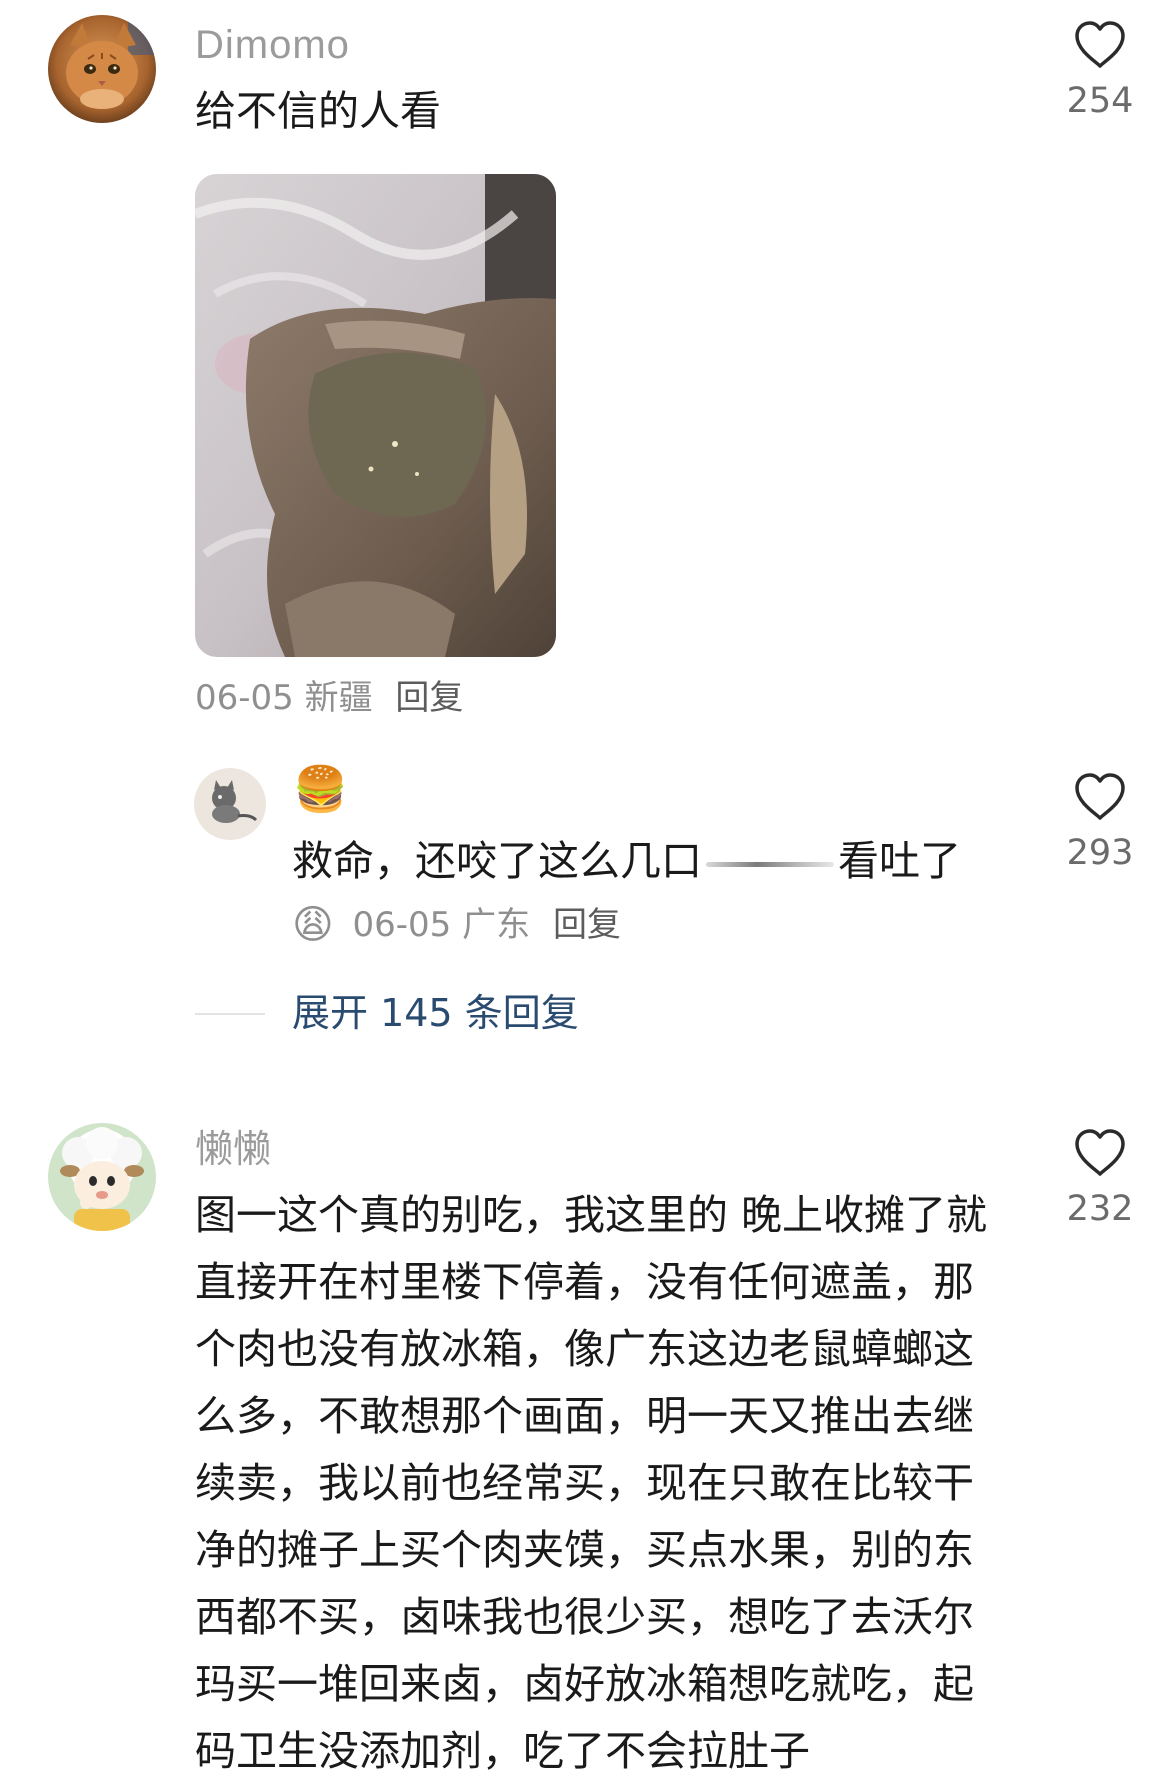 Image resolution: width=1170 pixels, height=1785 pixels. What do you see at coordinates (1100, 101) in the screenshot?
I see `like-count: 254` at bounding box center [1100, 101].